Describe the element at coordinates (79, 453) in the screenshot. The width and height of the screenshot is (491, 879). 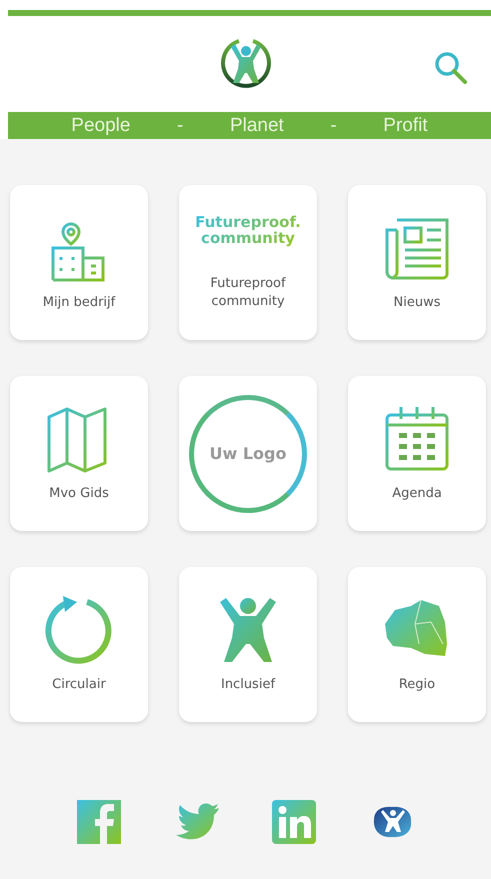
I see `menu-tile: Mvo Gids` at that location.